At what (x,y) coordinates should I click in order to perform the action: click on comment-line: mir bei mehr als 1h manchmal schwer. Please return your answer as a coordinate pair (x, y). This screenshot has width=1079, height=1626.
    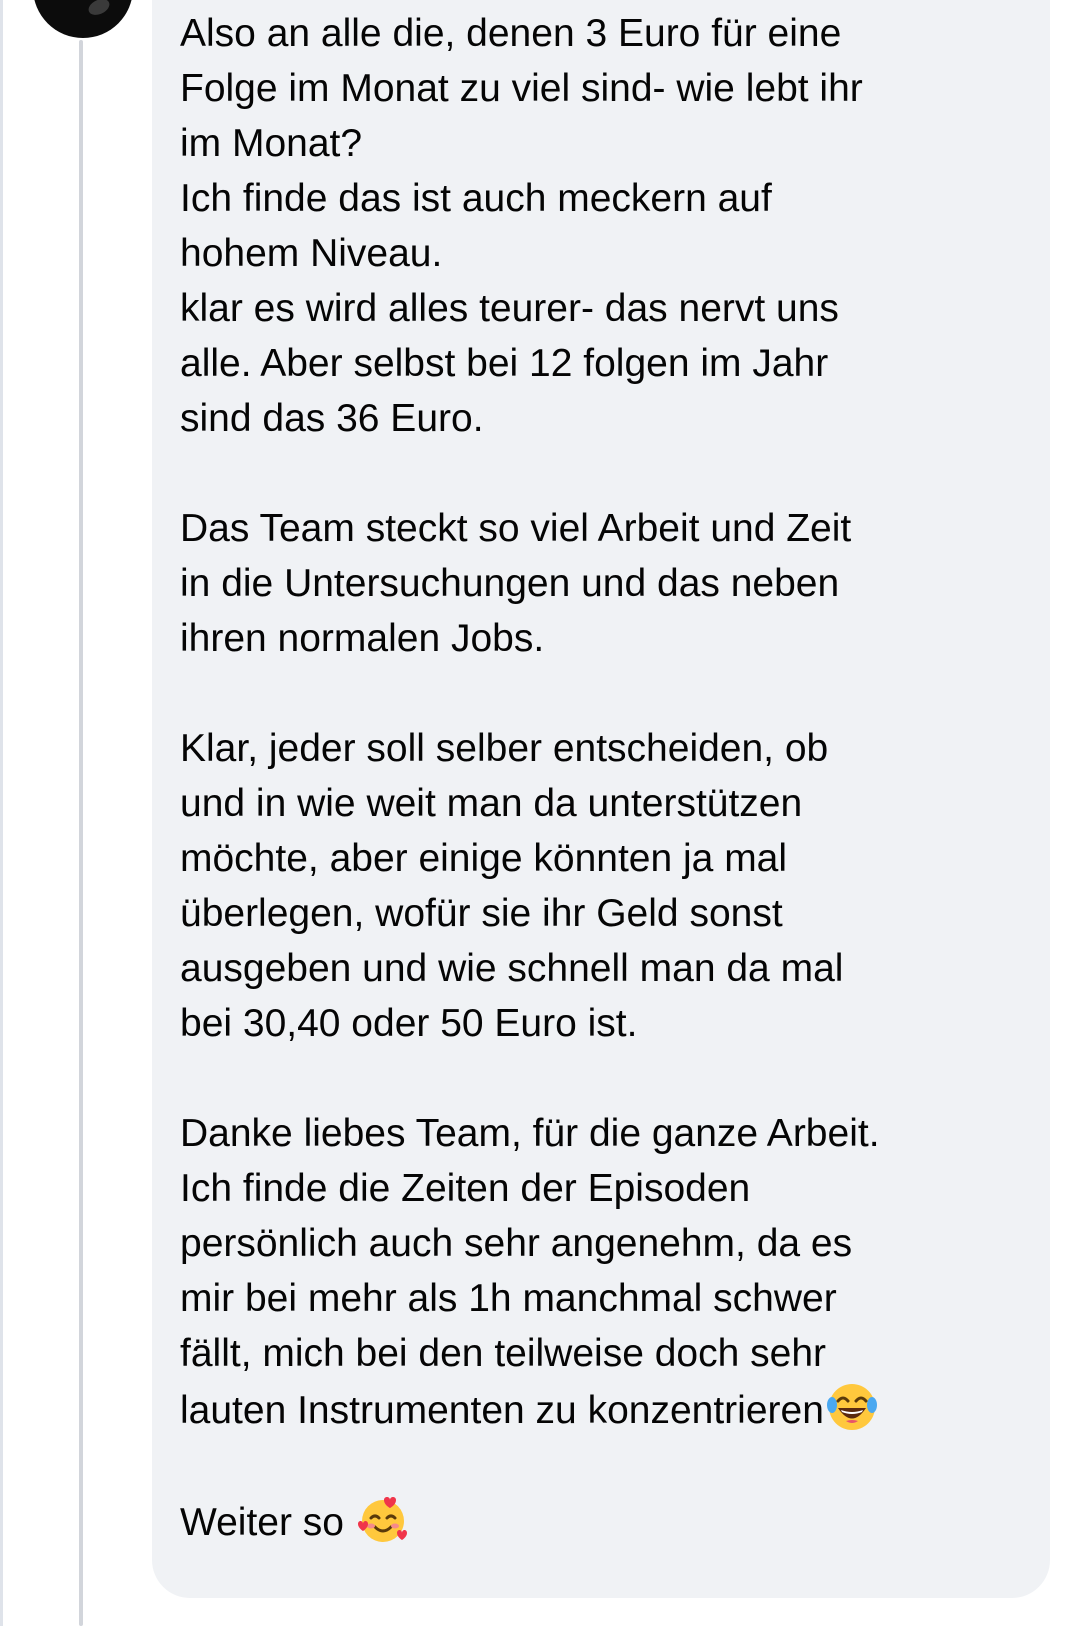
    Looking at the image, I should click on (508, 1298).